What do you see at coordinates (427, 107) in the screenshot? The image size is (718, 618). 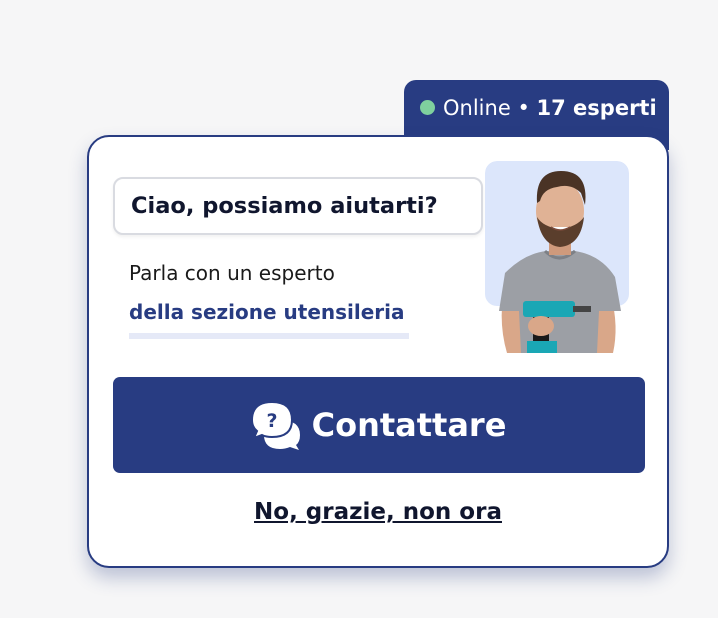 I see `online-dot-icon` at bounding box center [427, 107].